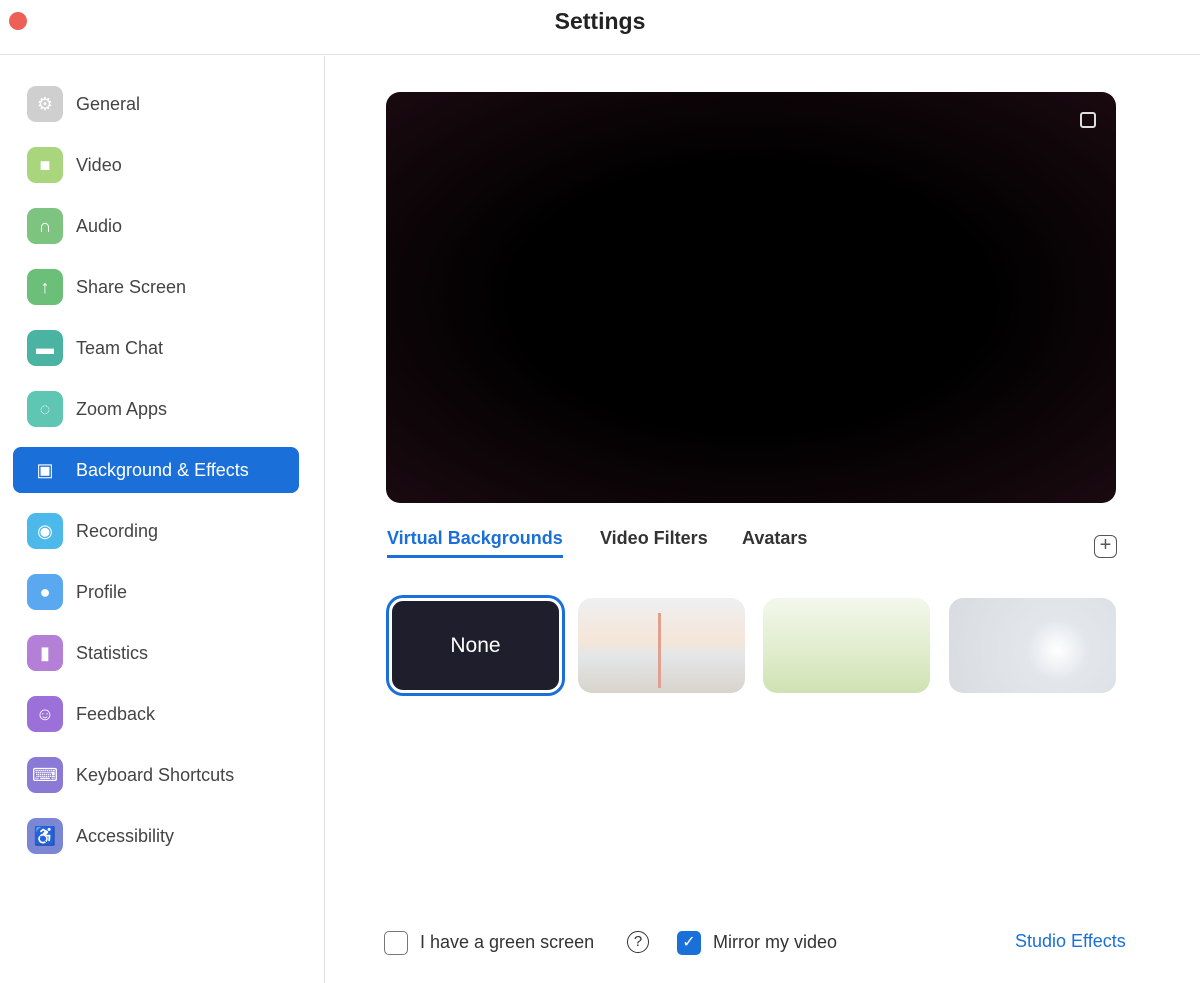 The width and height of the screenshot is (1200, 983). Describe the element at coordinates (475, 543) in the screenshot. I see `tab-virtual-backgrounds: Virtual Backgrounds` at that location.